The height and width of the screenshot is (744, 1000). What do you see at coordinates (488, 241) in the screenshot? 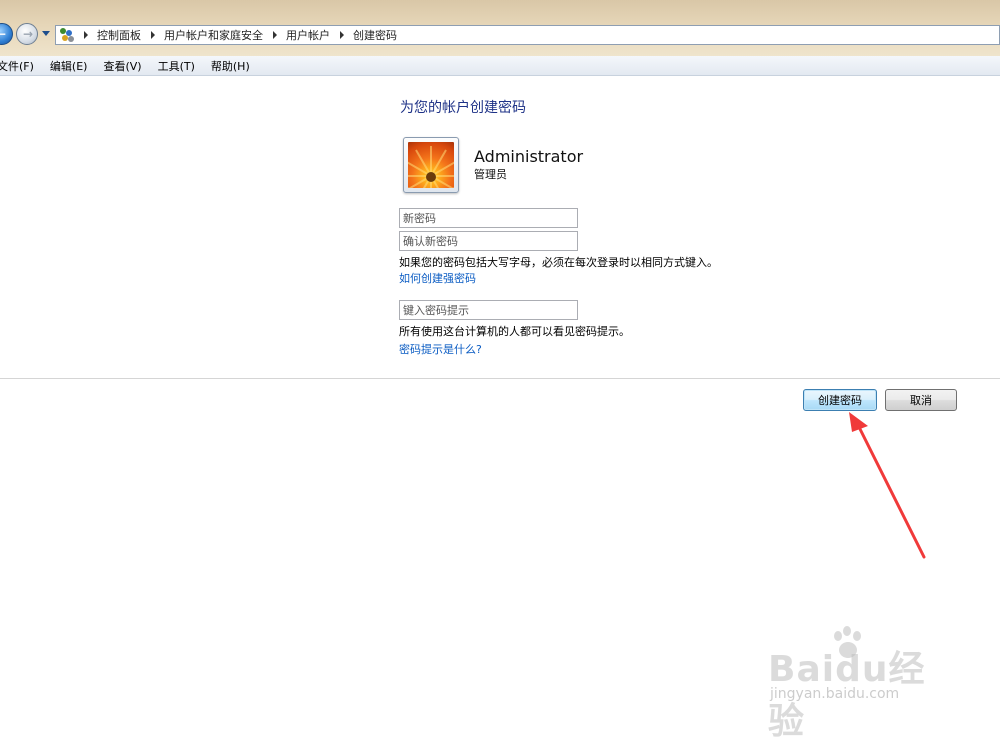
I see `confirm-password-input` at bounding box center [488, 241].